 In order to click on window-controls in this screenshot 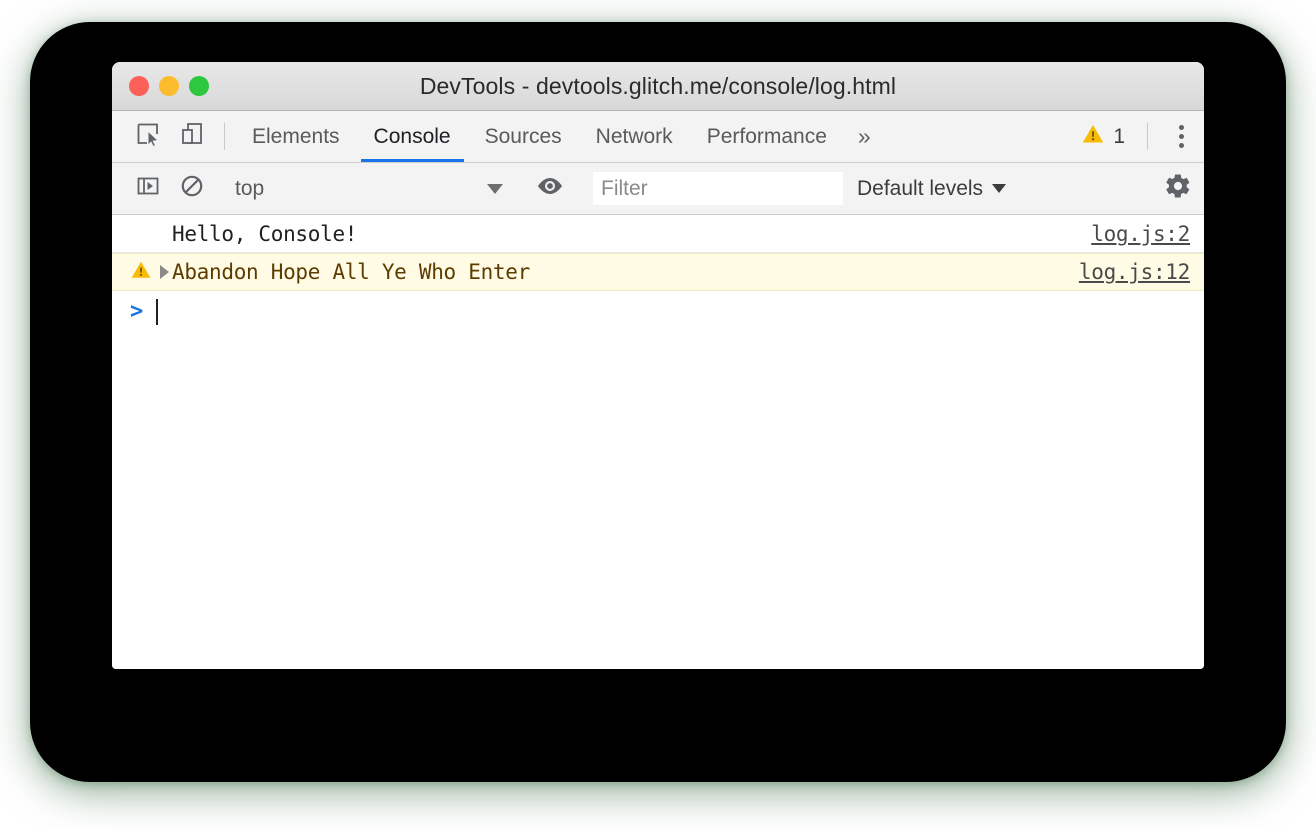, I will do `click(169, 86)`.